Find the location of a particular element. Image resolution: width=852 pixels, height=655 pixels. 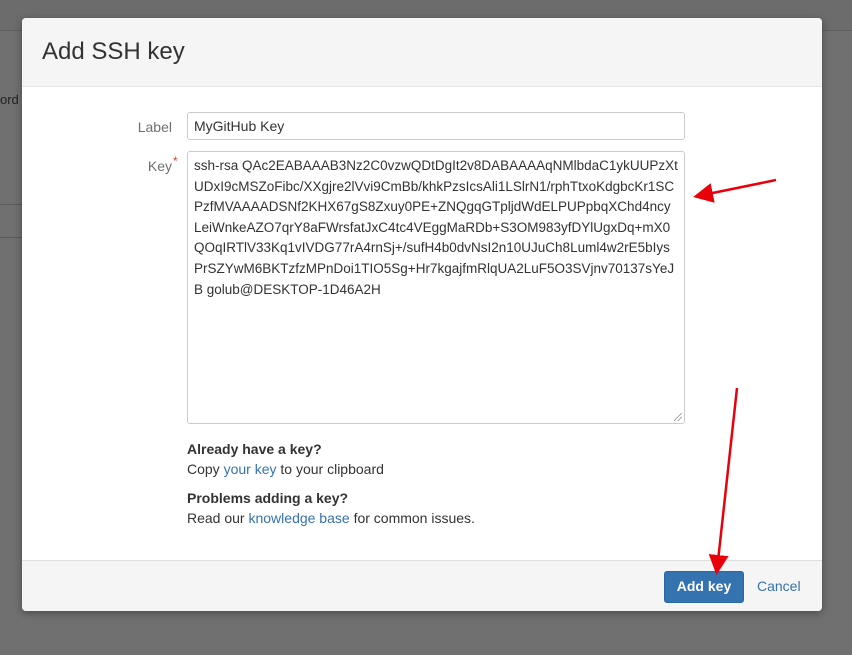

read-prefix: Read our is located at coordinates (216, 518).